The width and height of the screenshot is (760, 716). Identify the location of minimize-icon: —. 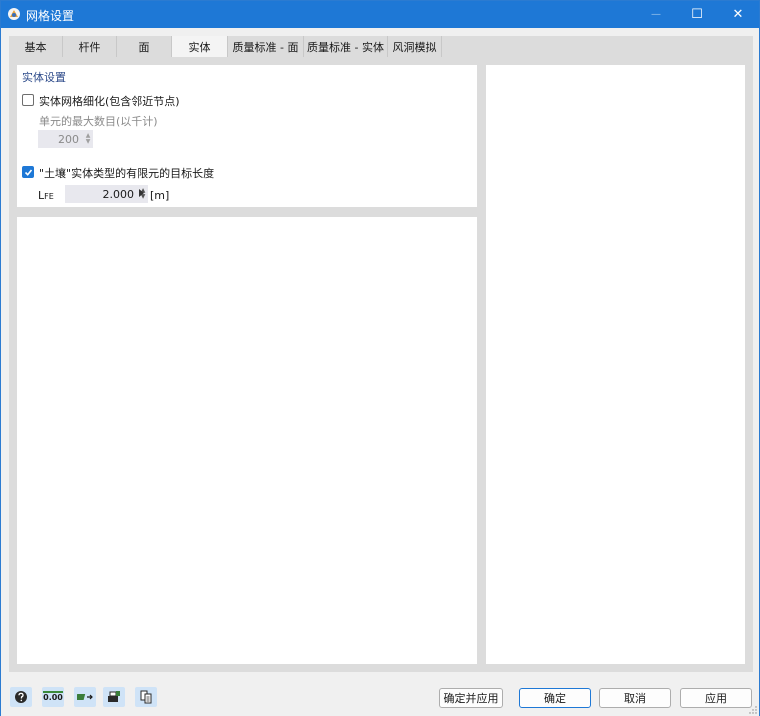
(656, 14).